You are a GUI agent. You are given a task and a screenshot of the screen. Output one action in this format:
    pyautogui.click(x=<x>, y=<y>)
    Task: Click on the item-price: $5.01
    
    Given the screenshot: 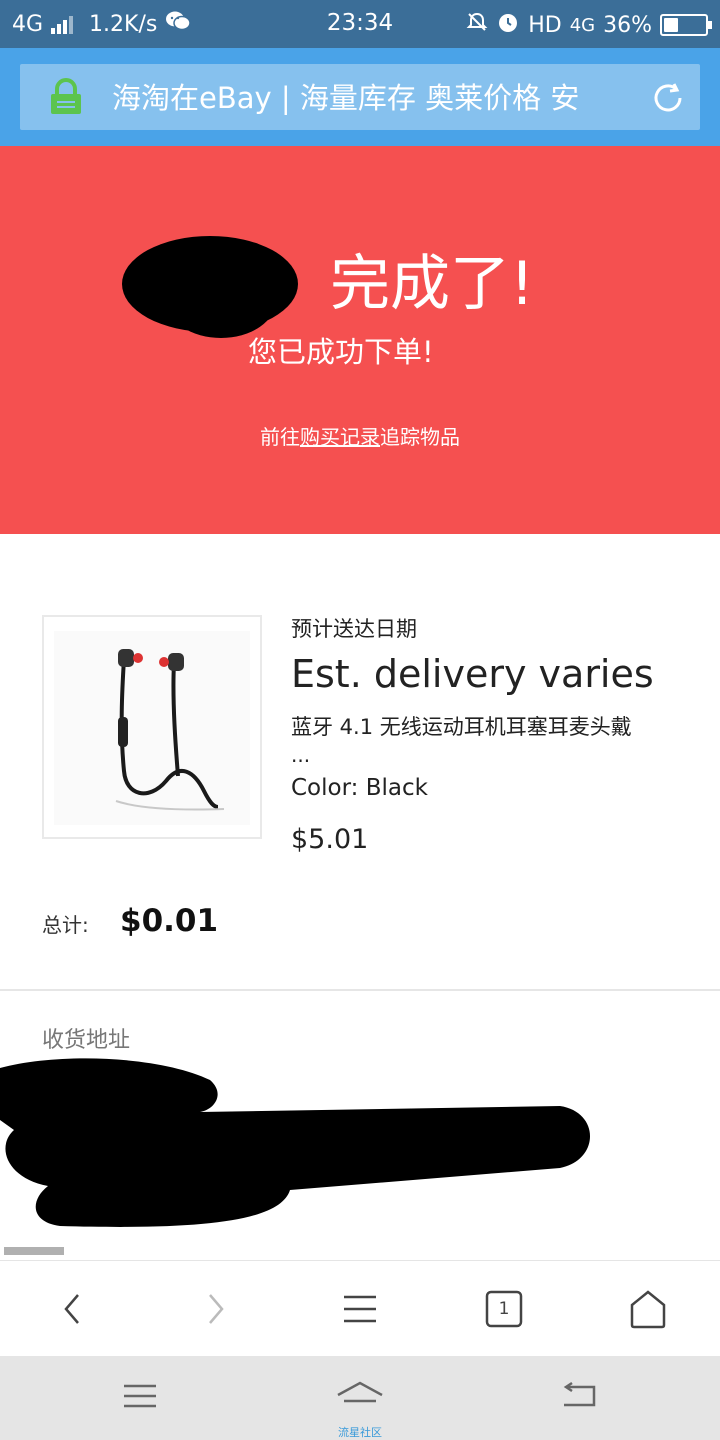 What is the action you would take?
    pyautogui.click(x=330, y=839)
    